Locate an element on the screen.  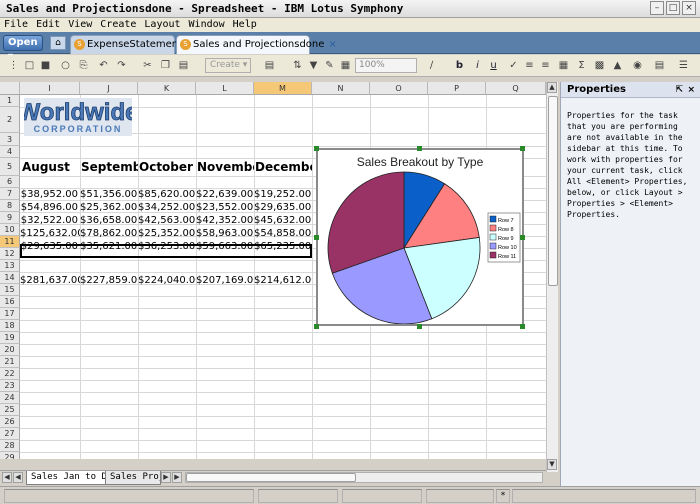
pin-icon: ⇱ is located at coordinates (679, 90).